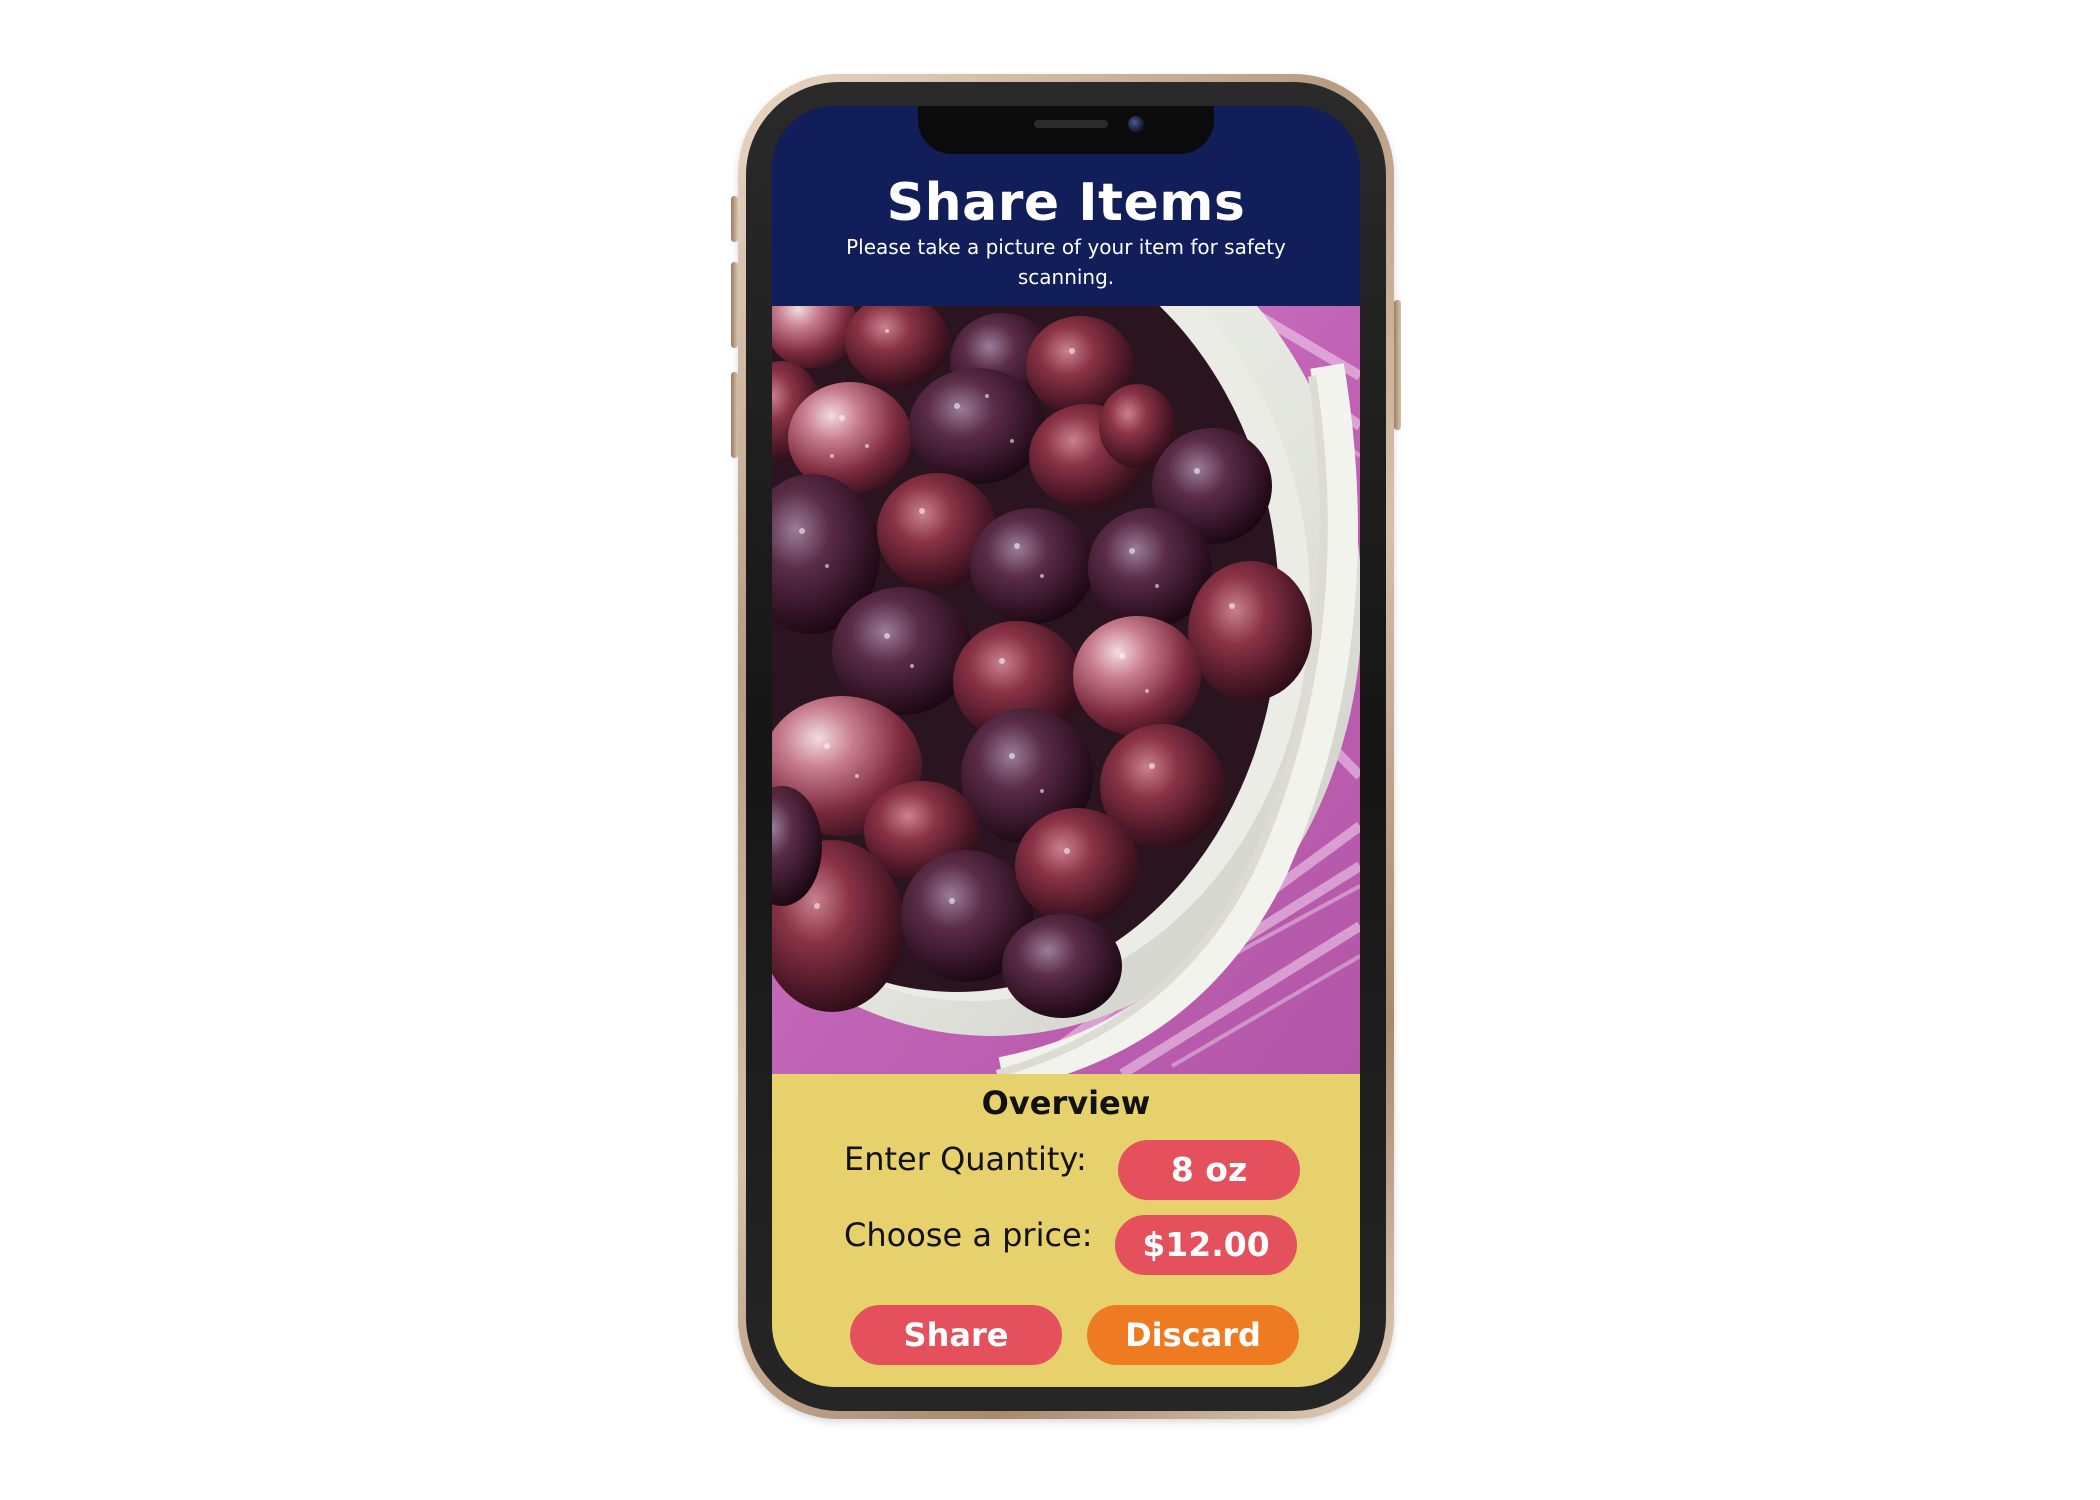 The width and height of the screenshot is (2100, 1500). Describe the element at coordinates (1206, 1245) in the screenshot. I see `price-input: $12.00` at that location.